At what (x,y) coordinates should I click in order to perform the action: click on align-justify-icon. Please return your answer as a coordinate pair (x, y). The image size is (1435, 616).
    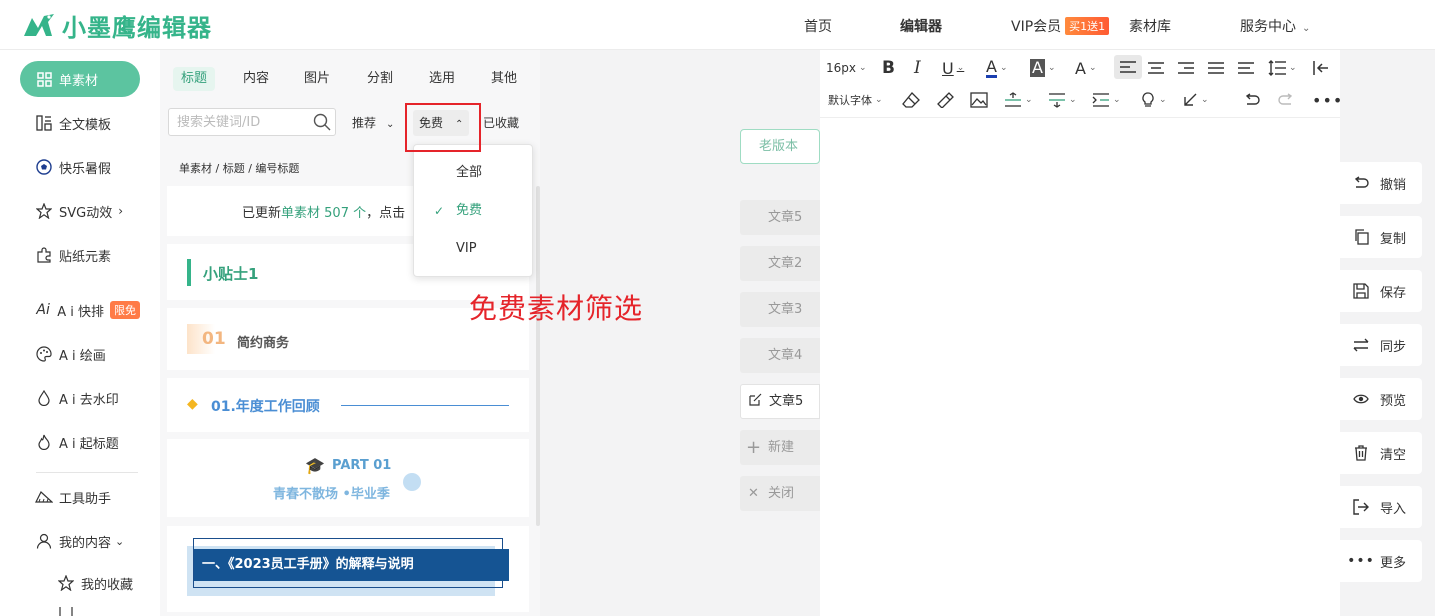
    Looking at the image, I should click on (1216, 68).